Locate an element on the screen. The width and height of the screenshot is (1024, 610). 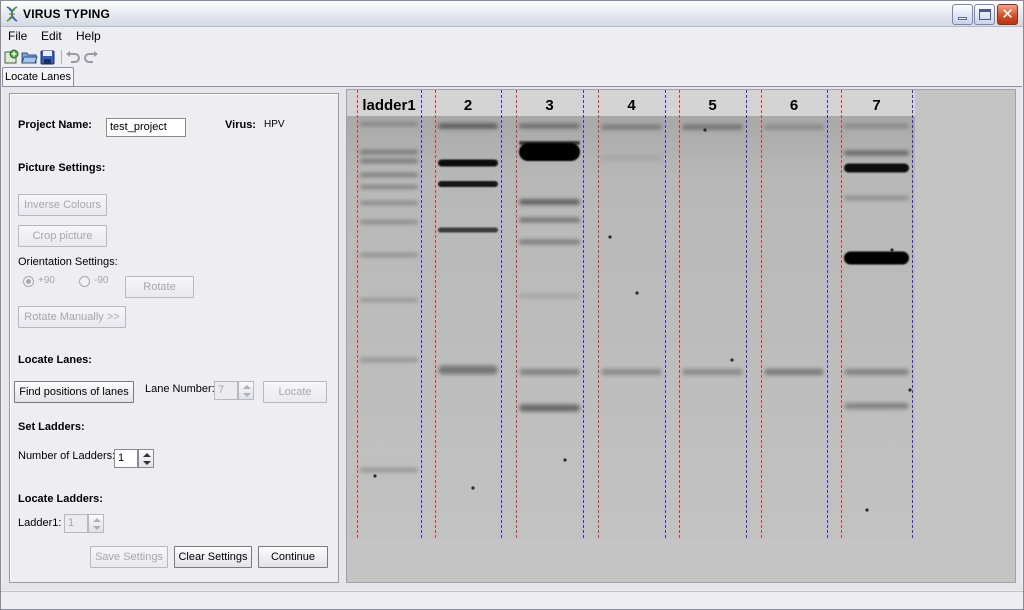
minimize-icon is located at coordinates (962, 18).